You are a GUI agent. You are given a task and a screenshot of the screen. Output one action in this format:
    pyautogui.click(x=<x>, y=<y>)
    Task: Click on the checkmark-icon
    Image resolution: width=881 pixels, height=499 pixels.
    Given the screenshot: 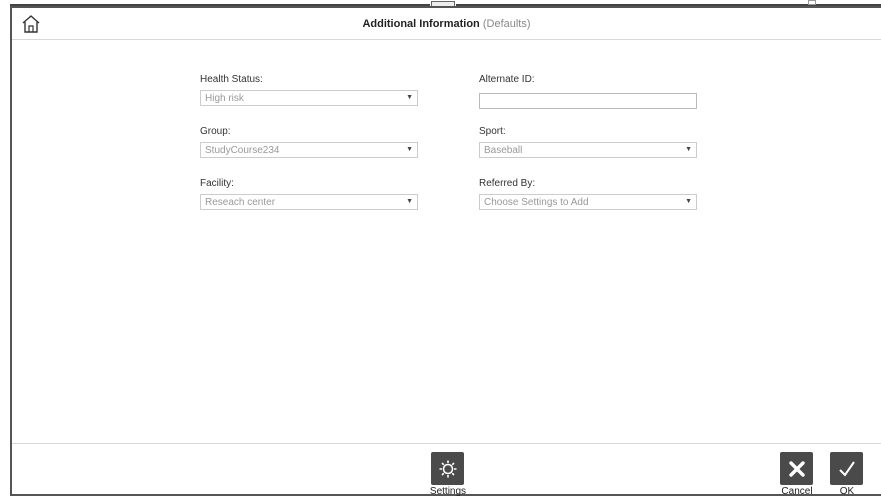 What is the action you would take?
    pyautogui.click(x=846, y=468)
    